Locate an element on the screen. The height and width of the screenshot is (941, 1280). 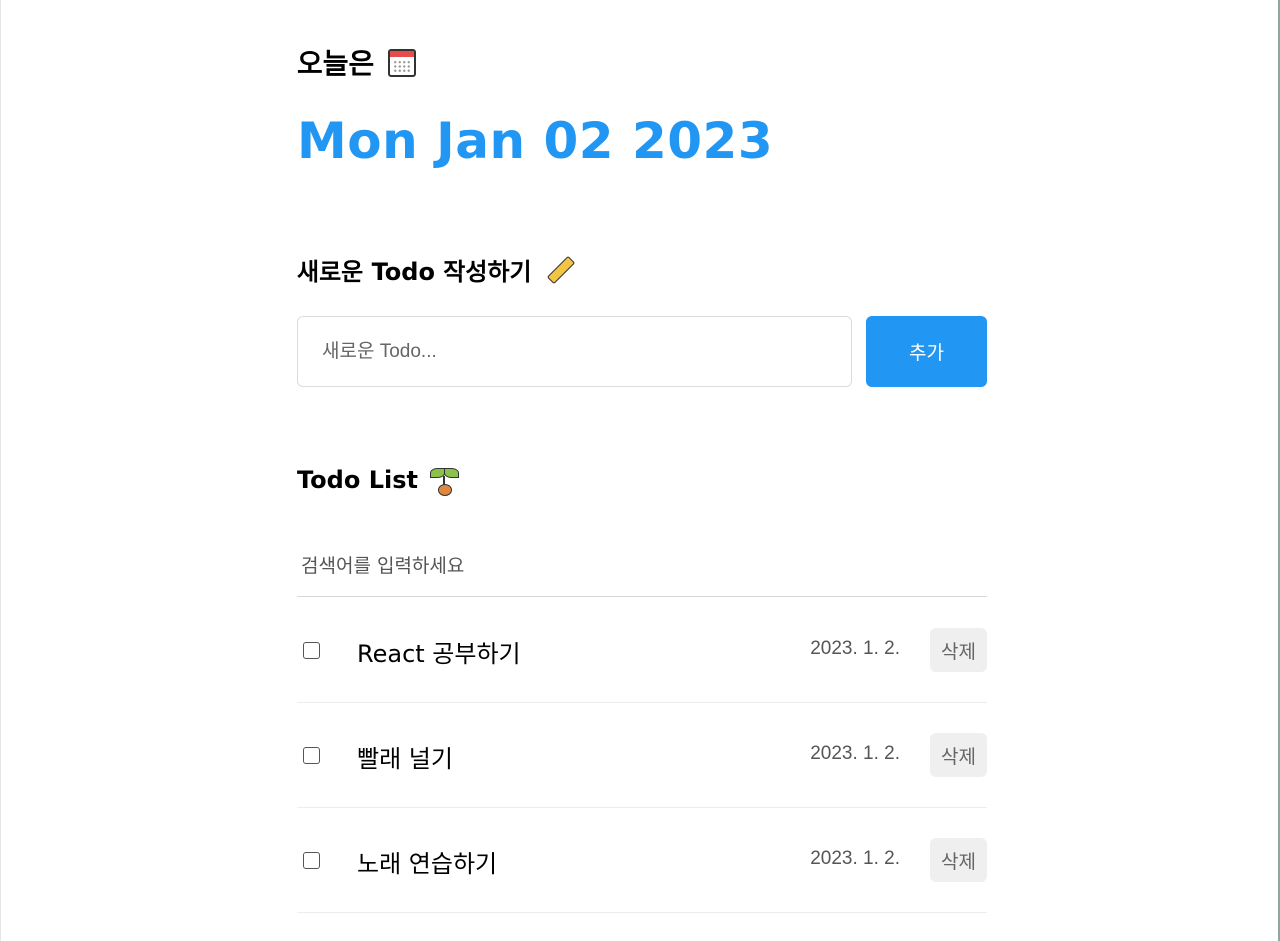
add-button: 추가 is located at coordinates (926, 351).